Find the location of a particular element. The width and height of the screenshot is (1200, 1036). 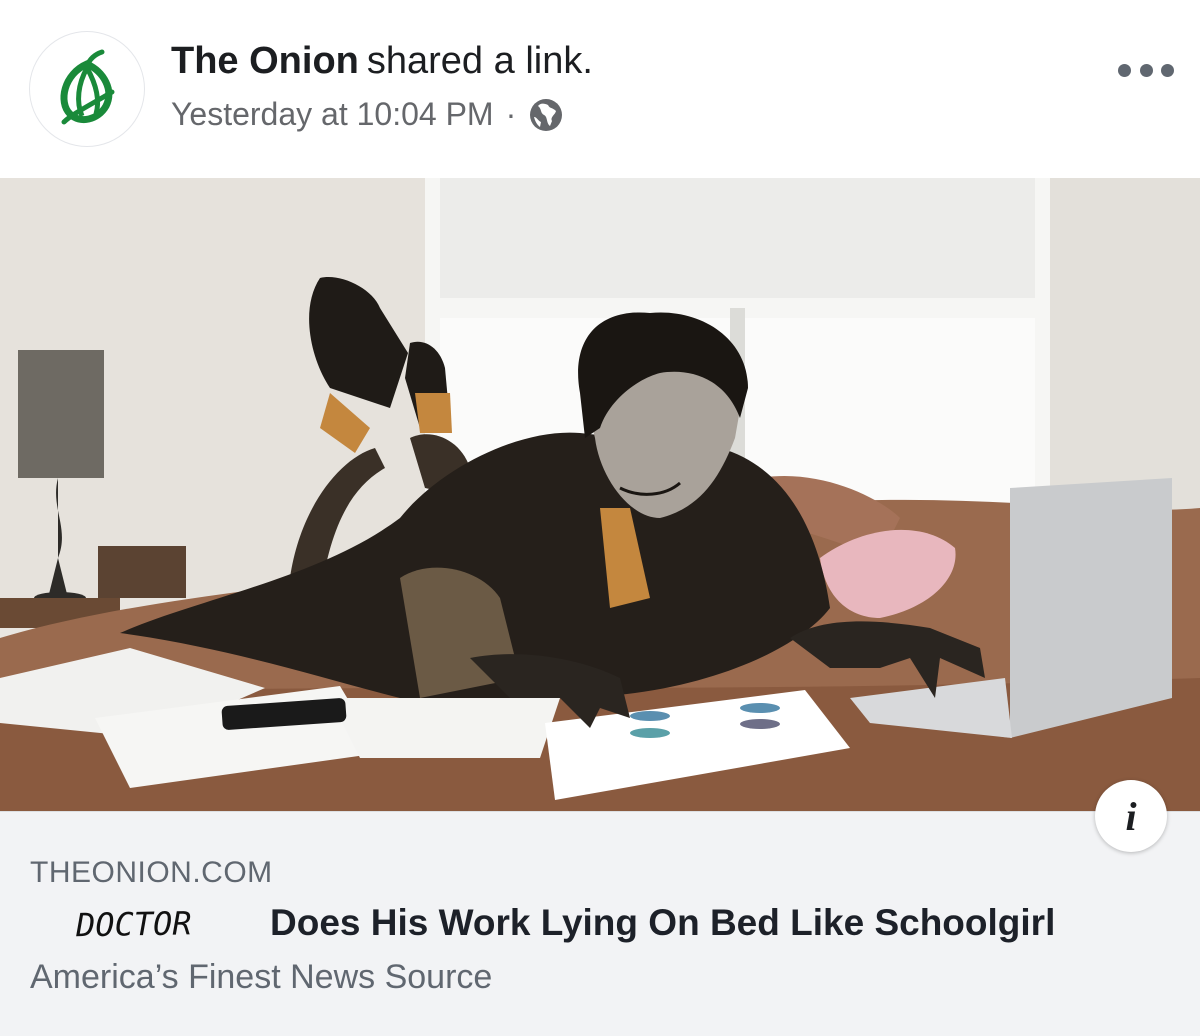

link-domain: THEONION.COM is located at coordinates (151, 872).